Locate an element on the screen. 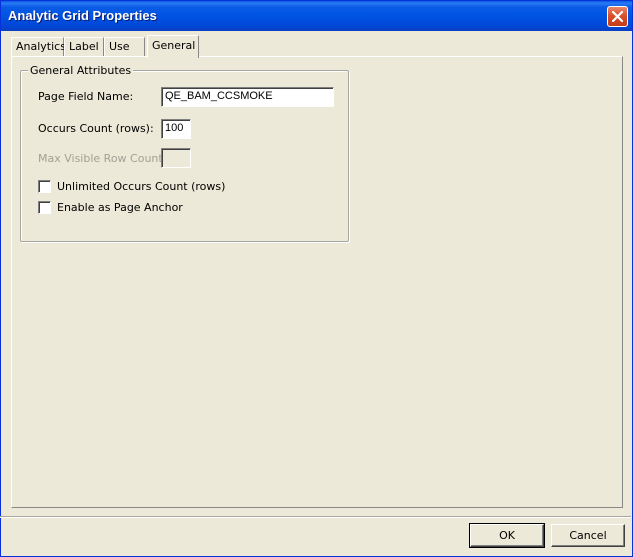 The height and width of the screenshot is (557, 633). occurs-count-input: 100 is located at coordinates (176, 129).